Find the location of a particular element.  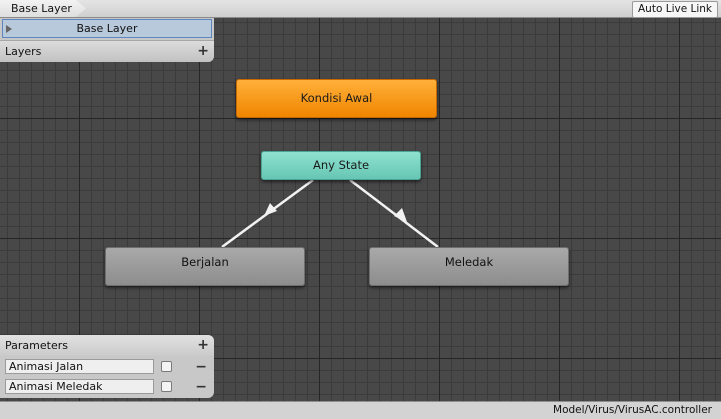

parameter-name-field: Animasi Jalan is located at coordinates (79, 366).